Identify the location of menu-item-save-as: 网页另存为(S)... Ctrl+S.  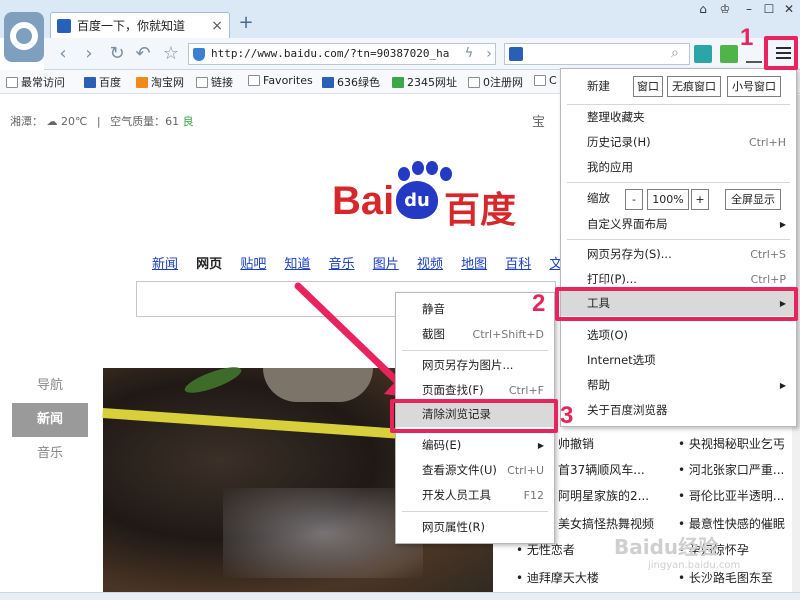
(678, 254).